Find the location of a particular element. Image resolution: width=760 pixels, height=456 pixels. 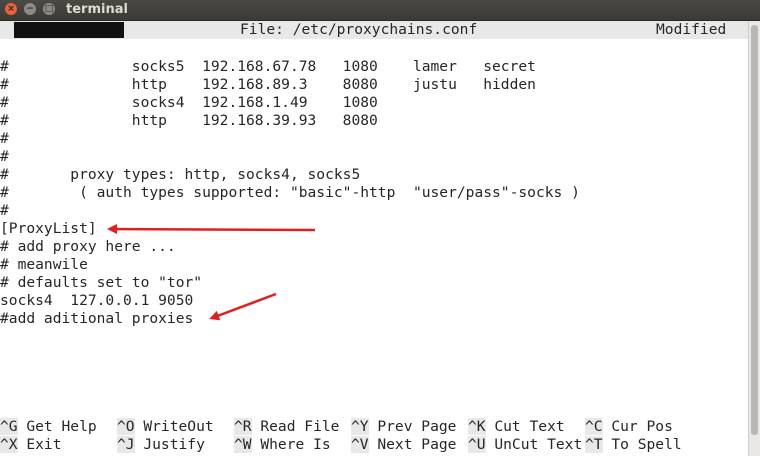

annotation-overlay is located at coordinates (211, 272).